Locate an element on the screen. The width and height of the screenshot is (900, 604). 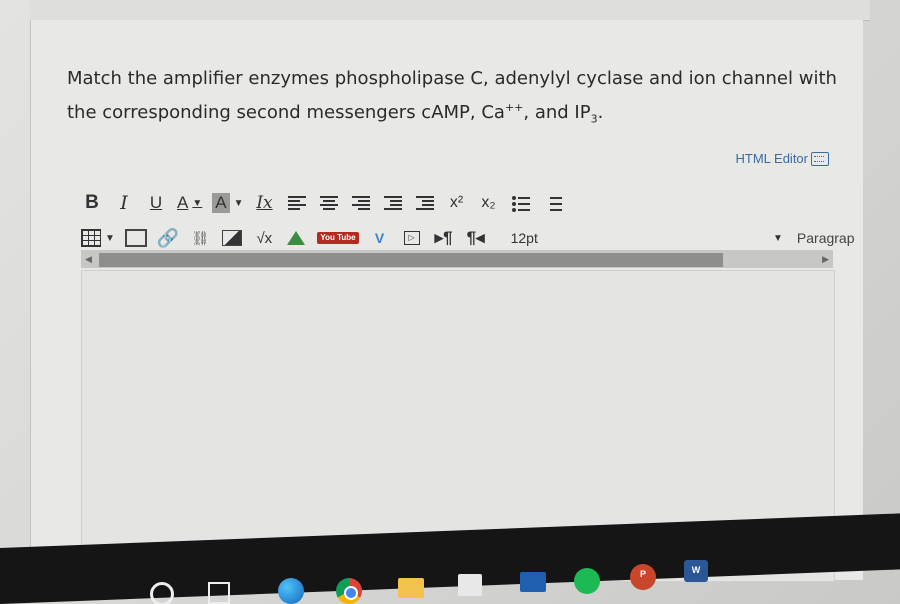
indent-button is located at coordinates (425, 203).